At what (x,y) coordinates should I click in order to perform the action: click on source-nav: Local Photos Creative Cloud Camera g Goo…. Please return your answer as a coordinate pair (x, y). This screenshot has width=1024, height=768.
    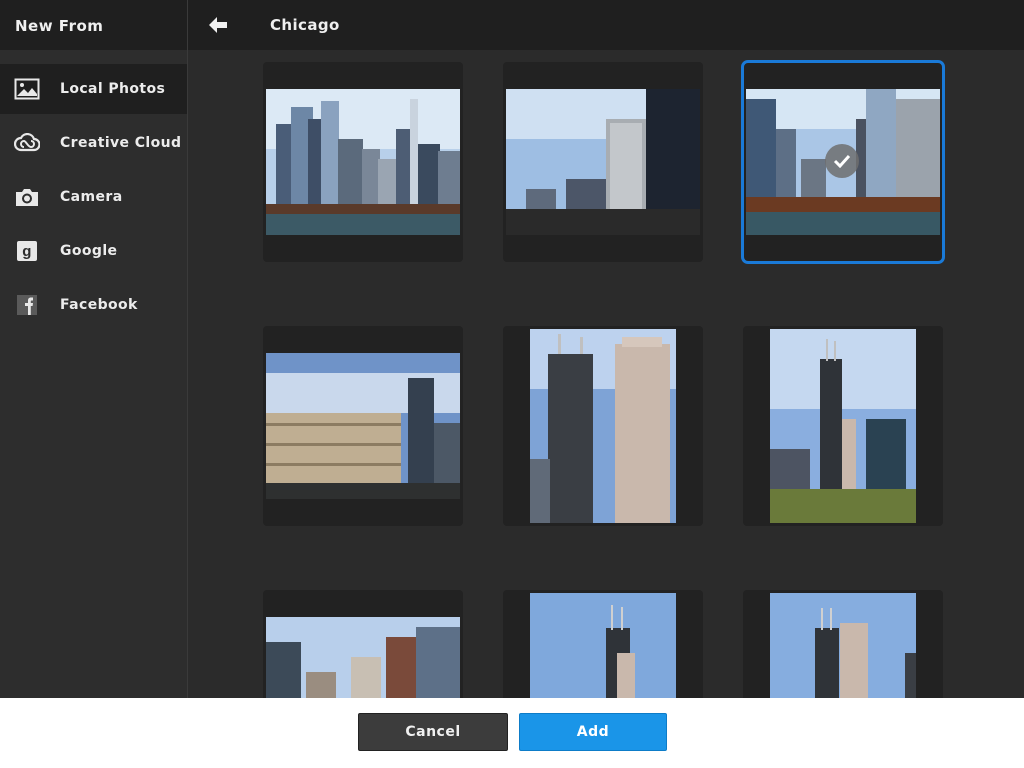
    Looking at the image, I should click on (93, 197).